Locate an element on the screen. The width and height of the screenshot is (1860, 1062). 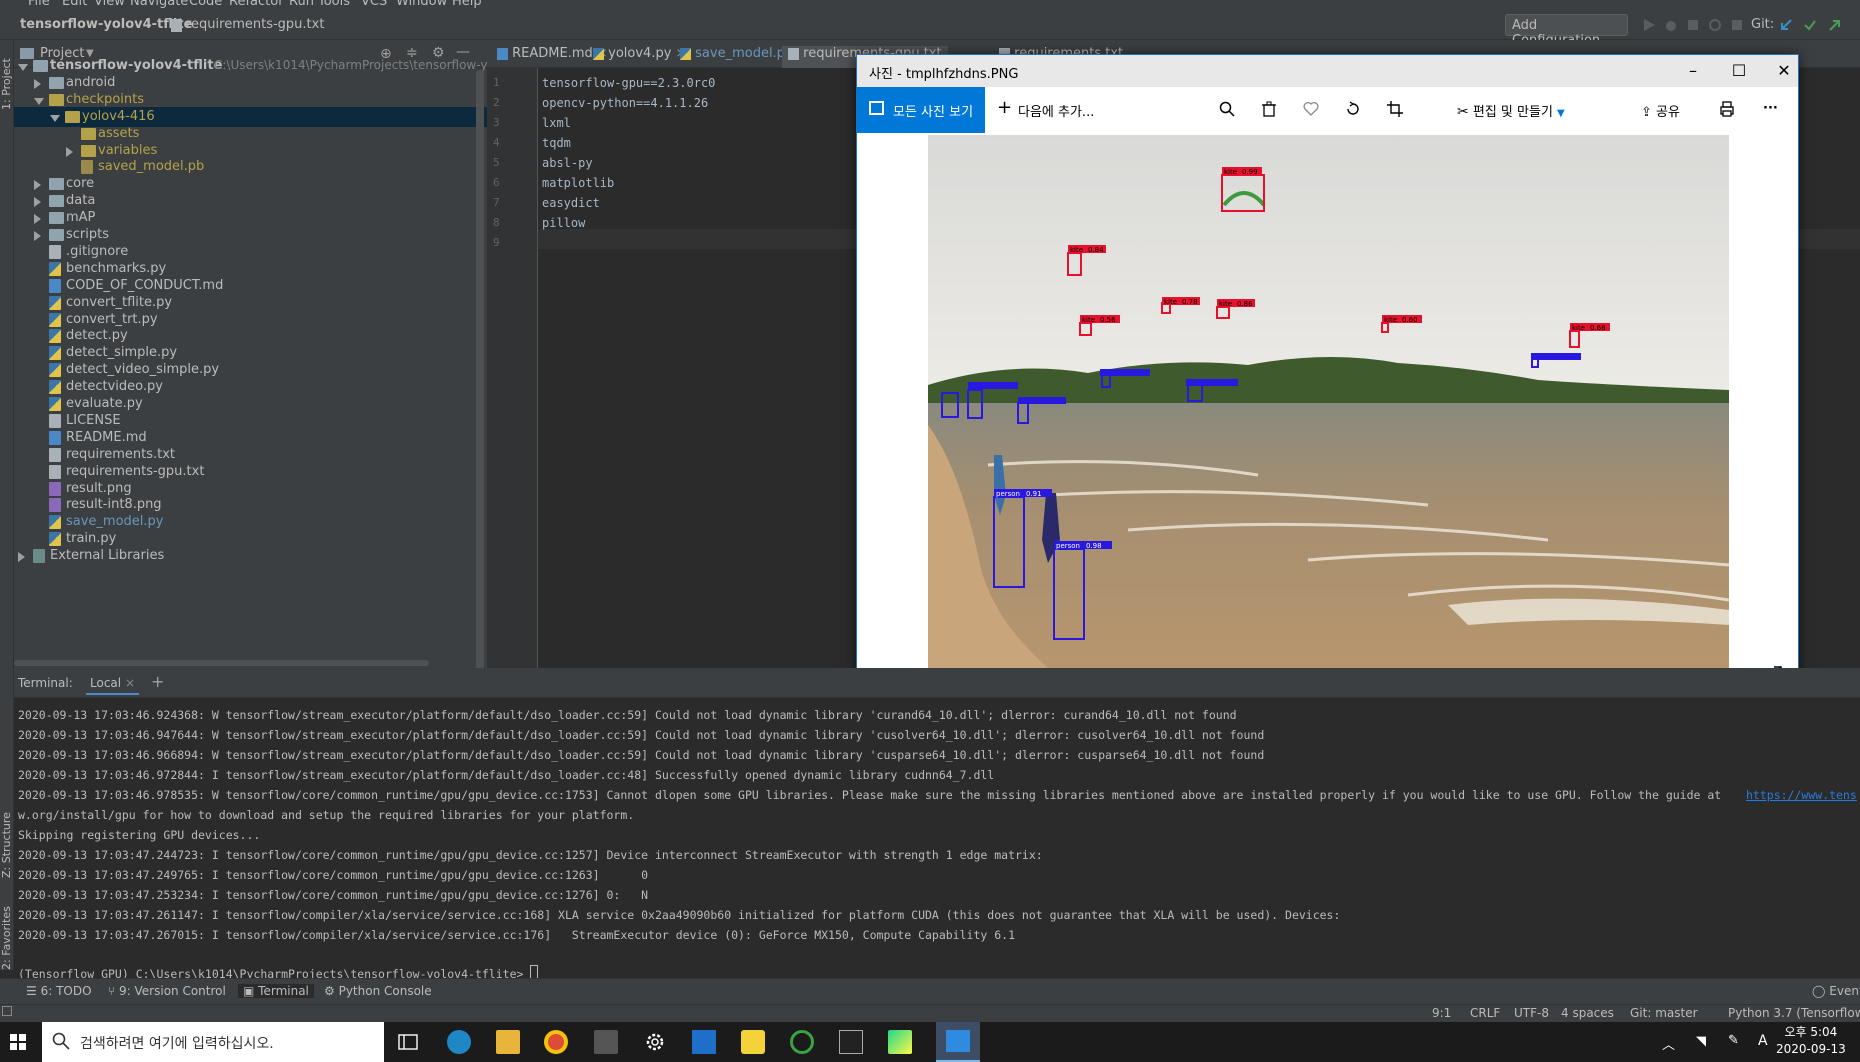
version-control-tab: ⑂ 9: Version Control is located at coordinates (167, 991).